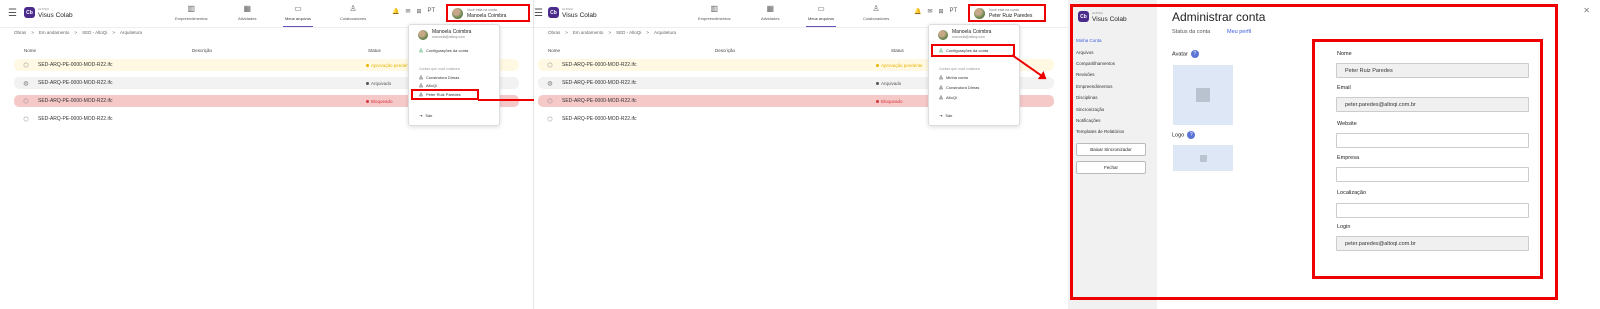  I want to click on status-badge: Arquivado, so click(378, 83).